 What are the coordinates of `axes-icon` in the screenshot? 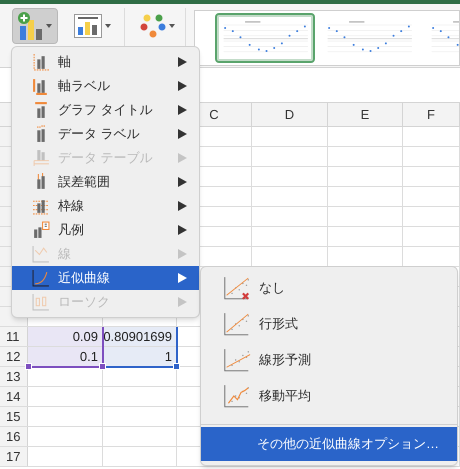 It's located at (41, 62).